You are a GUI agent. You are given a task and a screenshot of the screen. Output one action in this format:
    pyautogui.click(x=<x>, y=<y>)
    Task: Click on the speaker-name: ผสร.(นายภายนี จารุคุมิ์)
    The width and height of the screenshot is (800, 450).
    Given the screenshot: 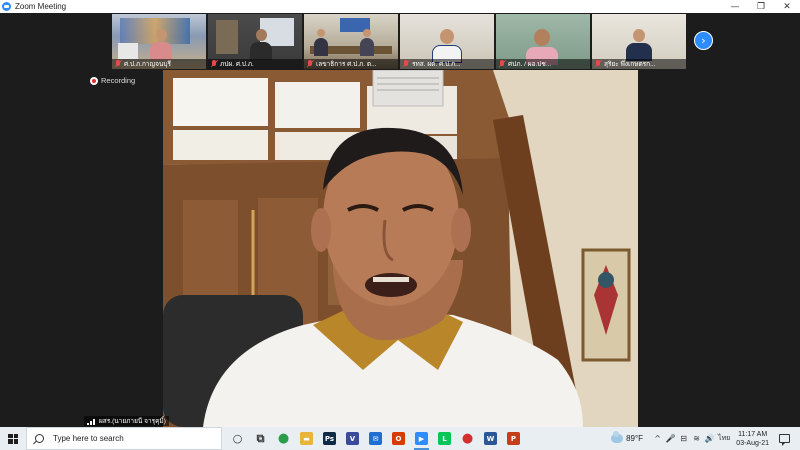 What is the action you would take?
    pyautogui.click(x=132, y=421)
    